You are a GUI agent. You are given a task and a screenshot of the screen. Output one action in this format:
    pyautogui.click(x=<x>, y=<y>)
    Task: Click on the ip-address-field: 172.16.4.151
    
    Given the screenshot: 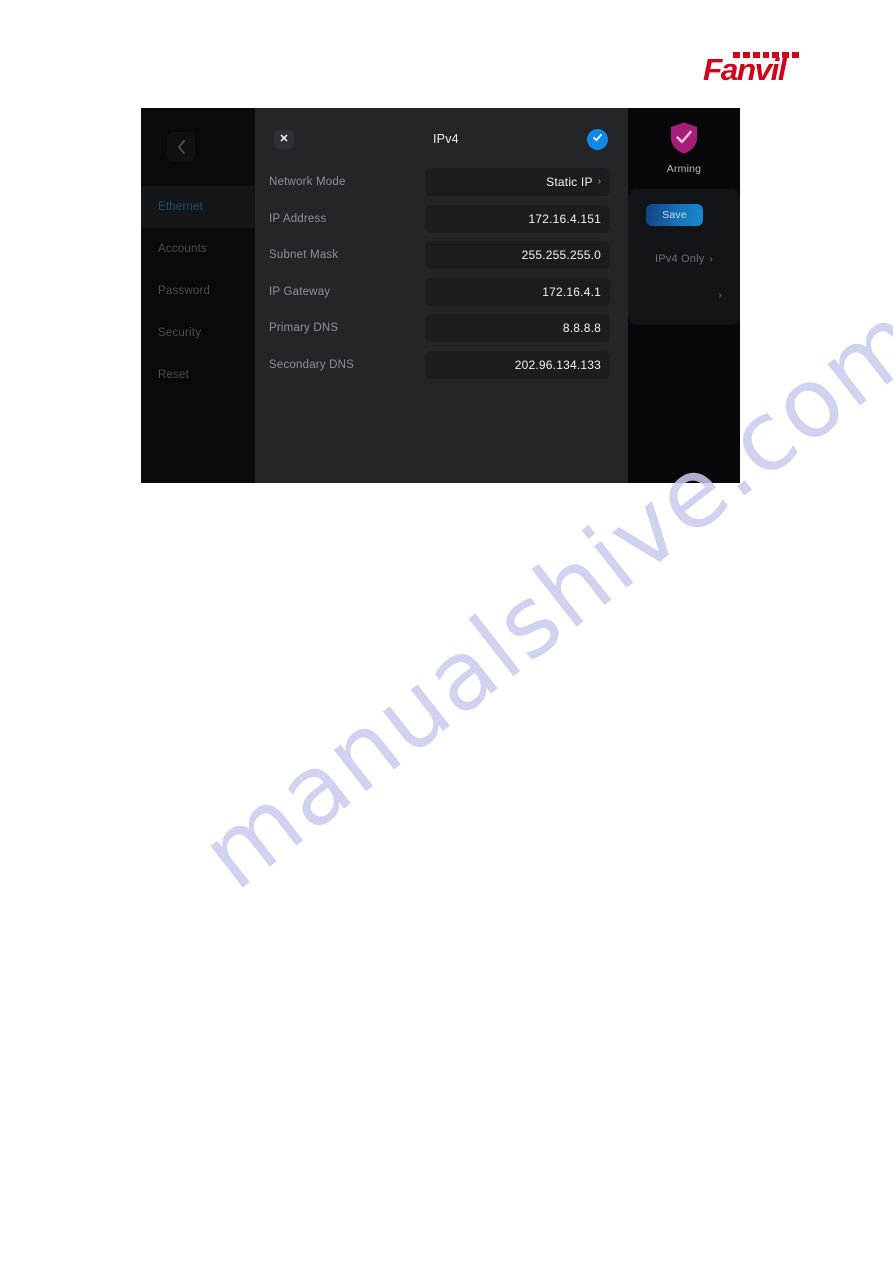 What is the action you would take?
    pyautogui.click(x=517, y=218)
    